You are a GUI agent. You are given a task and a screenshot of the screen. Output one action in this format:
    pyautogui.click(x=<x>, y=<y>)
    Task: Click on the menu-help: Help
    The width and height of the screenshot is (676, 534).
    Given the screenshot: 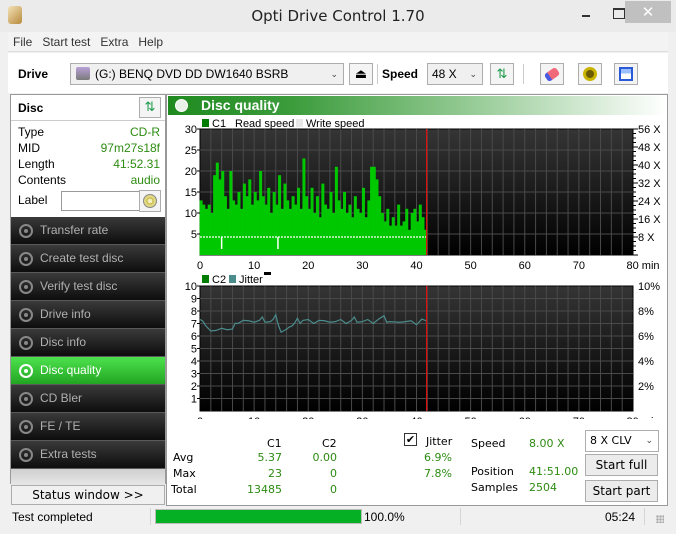 What is the action you would take?
    pyautogui.click(x=150, y=40)
    